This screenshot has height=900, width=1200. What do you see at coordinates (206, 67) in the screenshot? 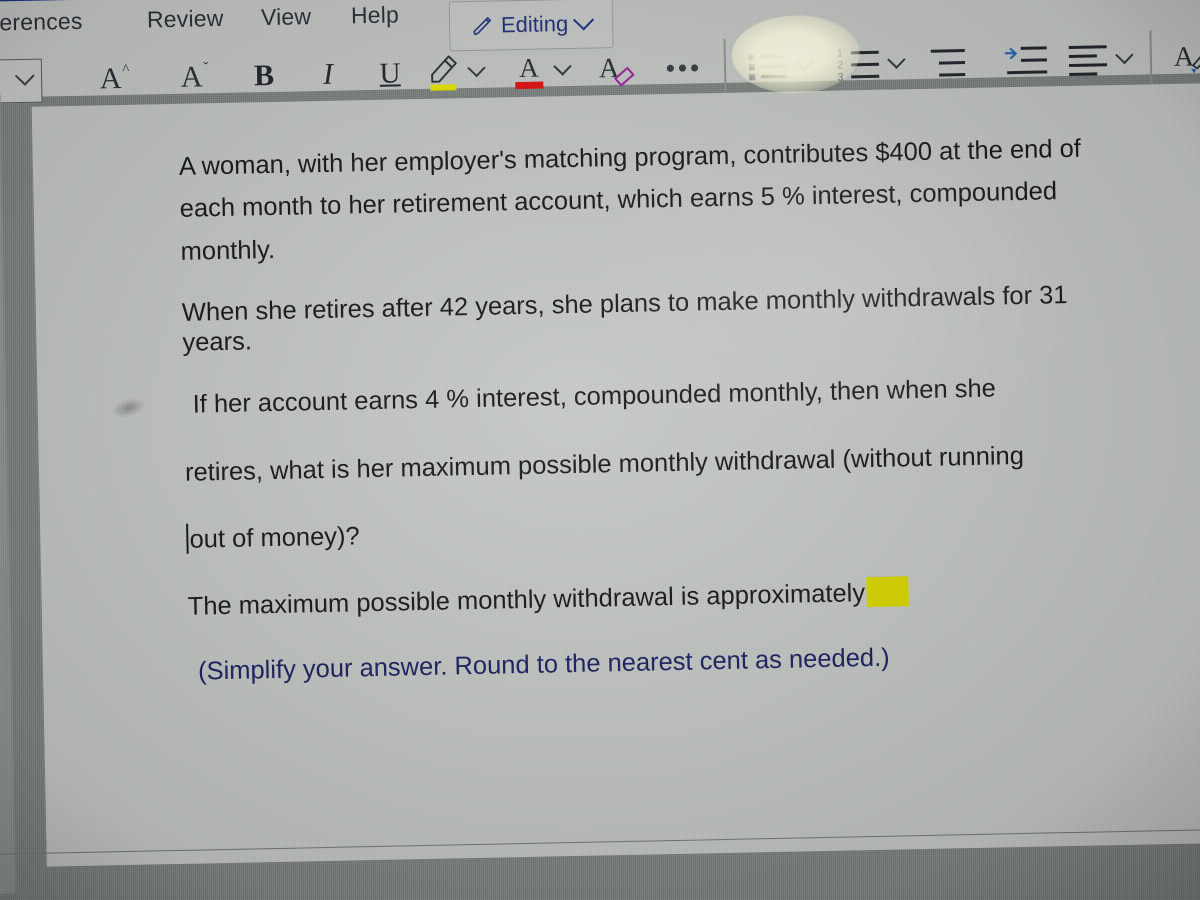
I see `caret-down-glyph: ˇ` at bounding box center [206, 67].